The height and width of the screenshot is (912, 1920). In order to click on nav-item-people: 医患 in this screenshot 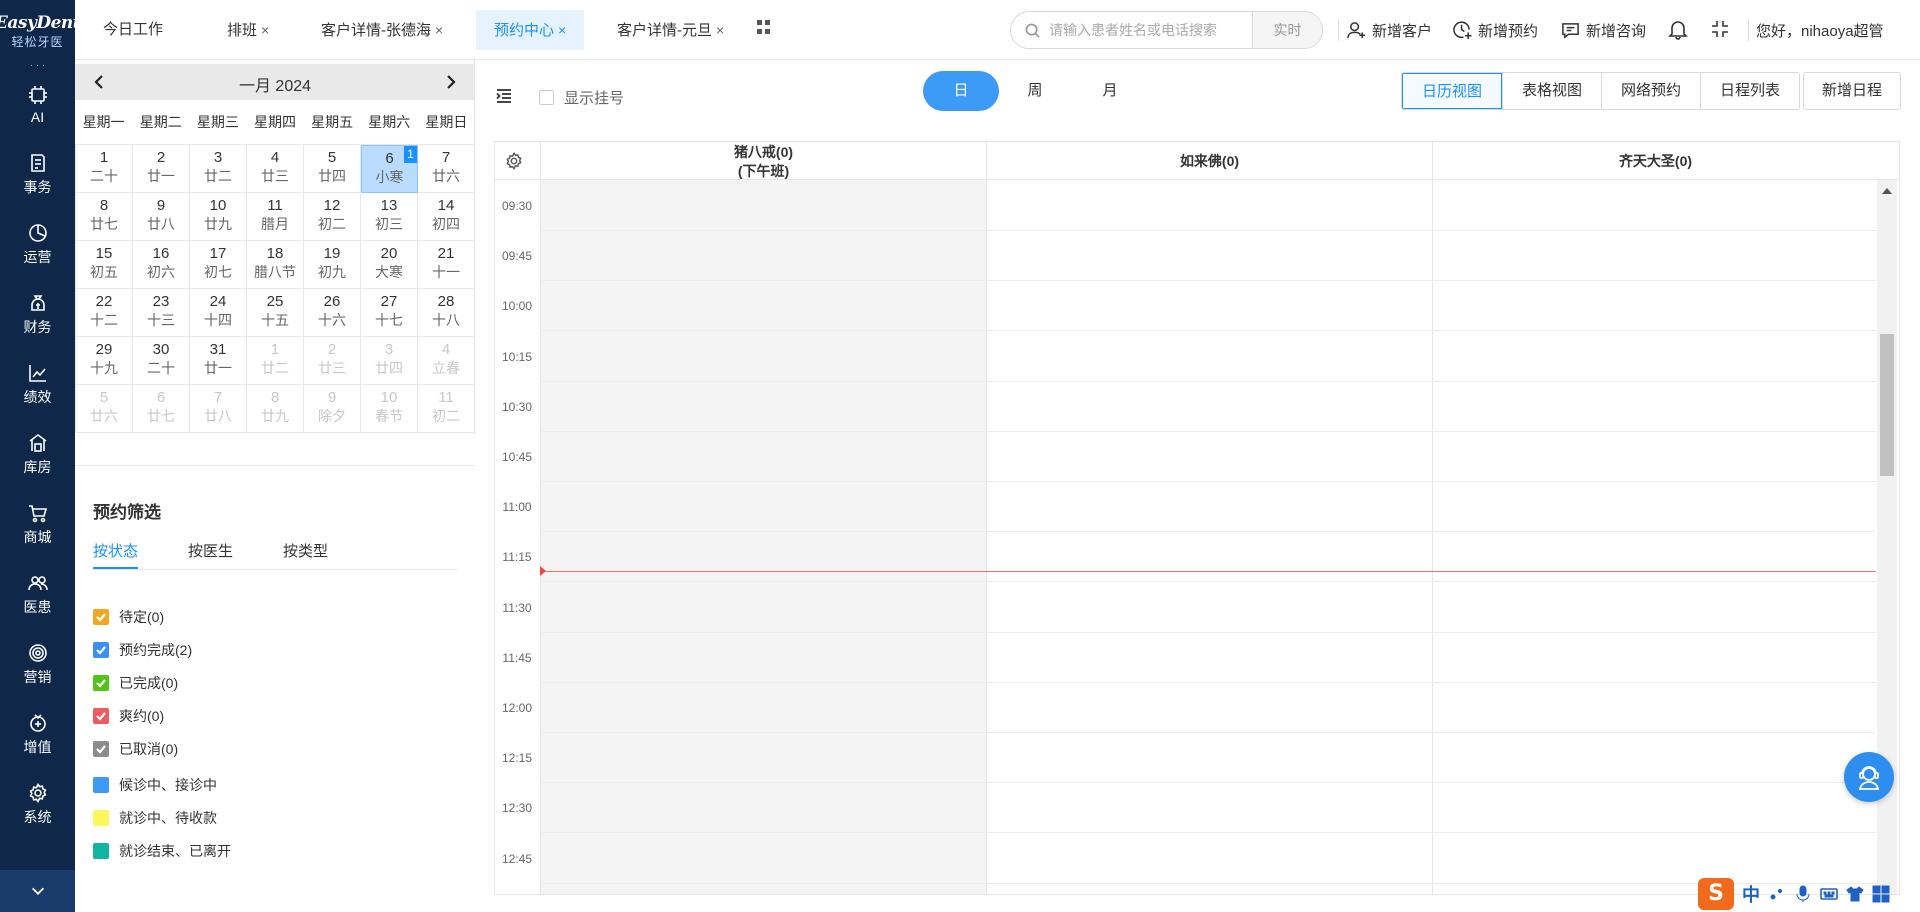, I will do `click(37, 595)`.